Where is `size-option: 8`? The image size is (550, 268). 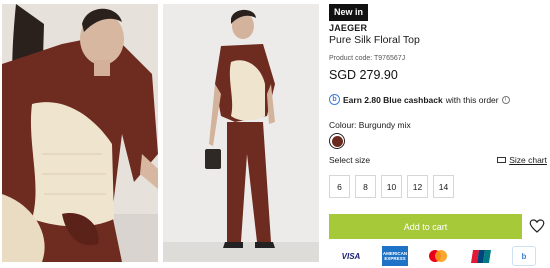
size-option: 8 is located at coordinates (365, 186).